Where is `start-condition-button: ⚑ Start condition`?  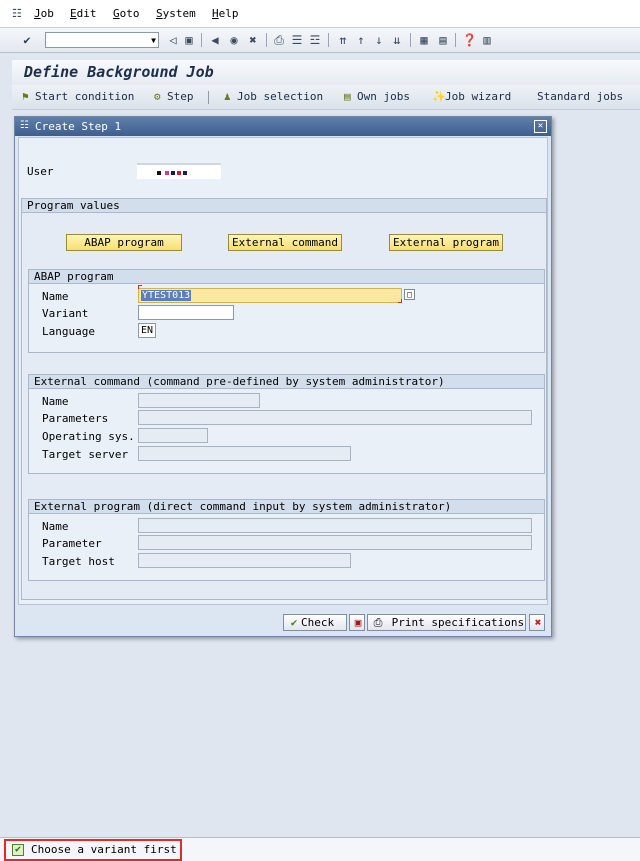
start-condition-button: ⚑ Start condition is located at coordinates (78, 96).